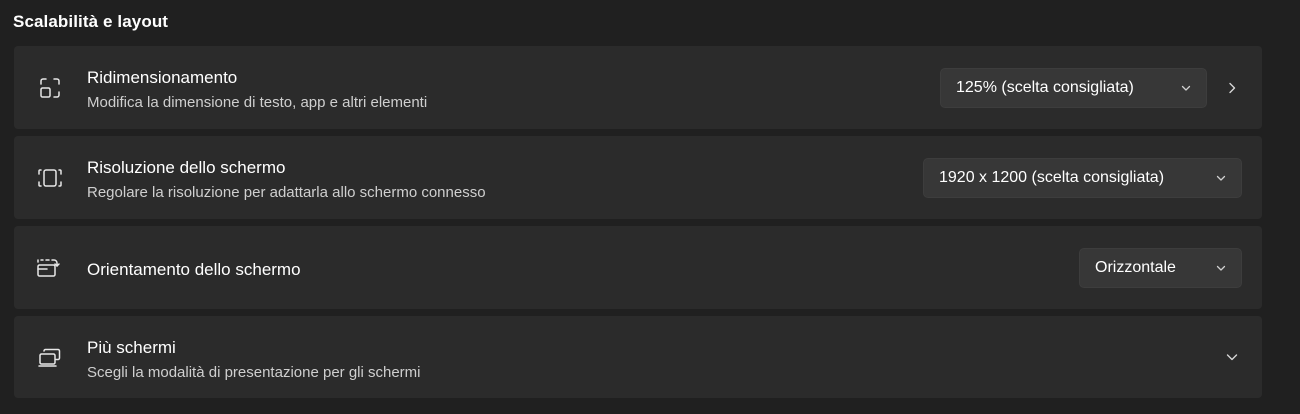  Describe the element at coordinates (50, 88) in the screenshot. I see `scale-icon` at that location.